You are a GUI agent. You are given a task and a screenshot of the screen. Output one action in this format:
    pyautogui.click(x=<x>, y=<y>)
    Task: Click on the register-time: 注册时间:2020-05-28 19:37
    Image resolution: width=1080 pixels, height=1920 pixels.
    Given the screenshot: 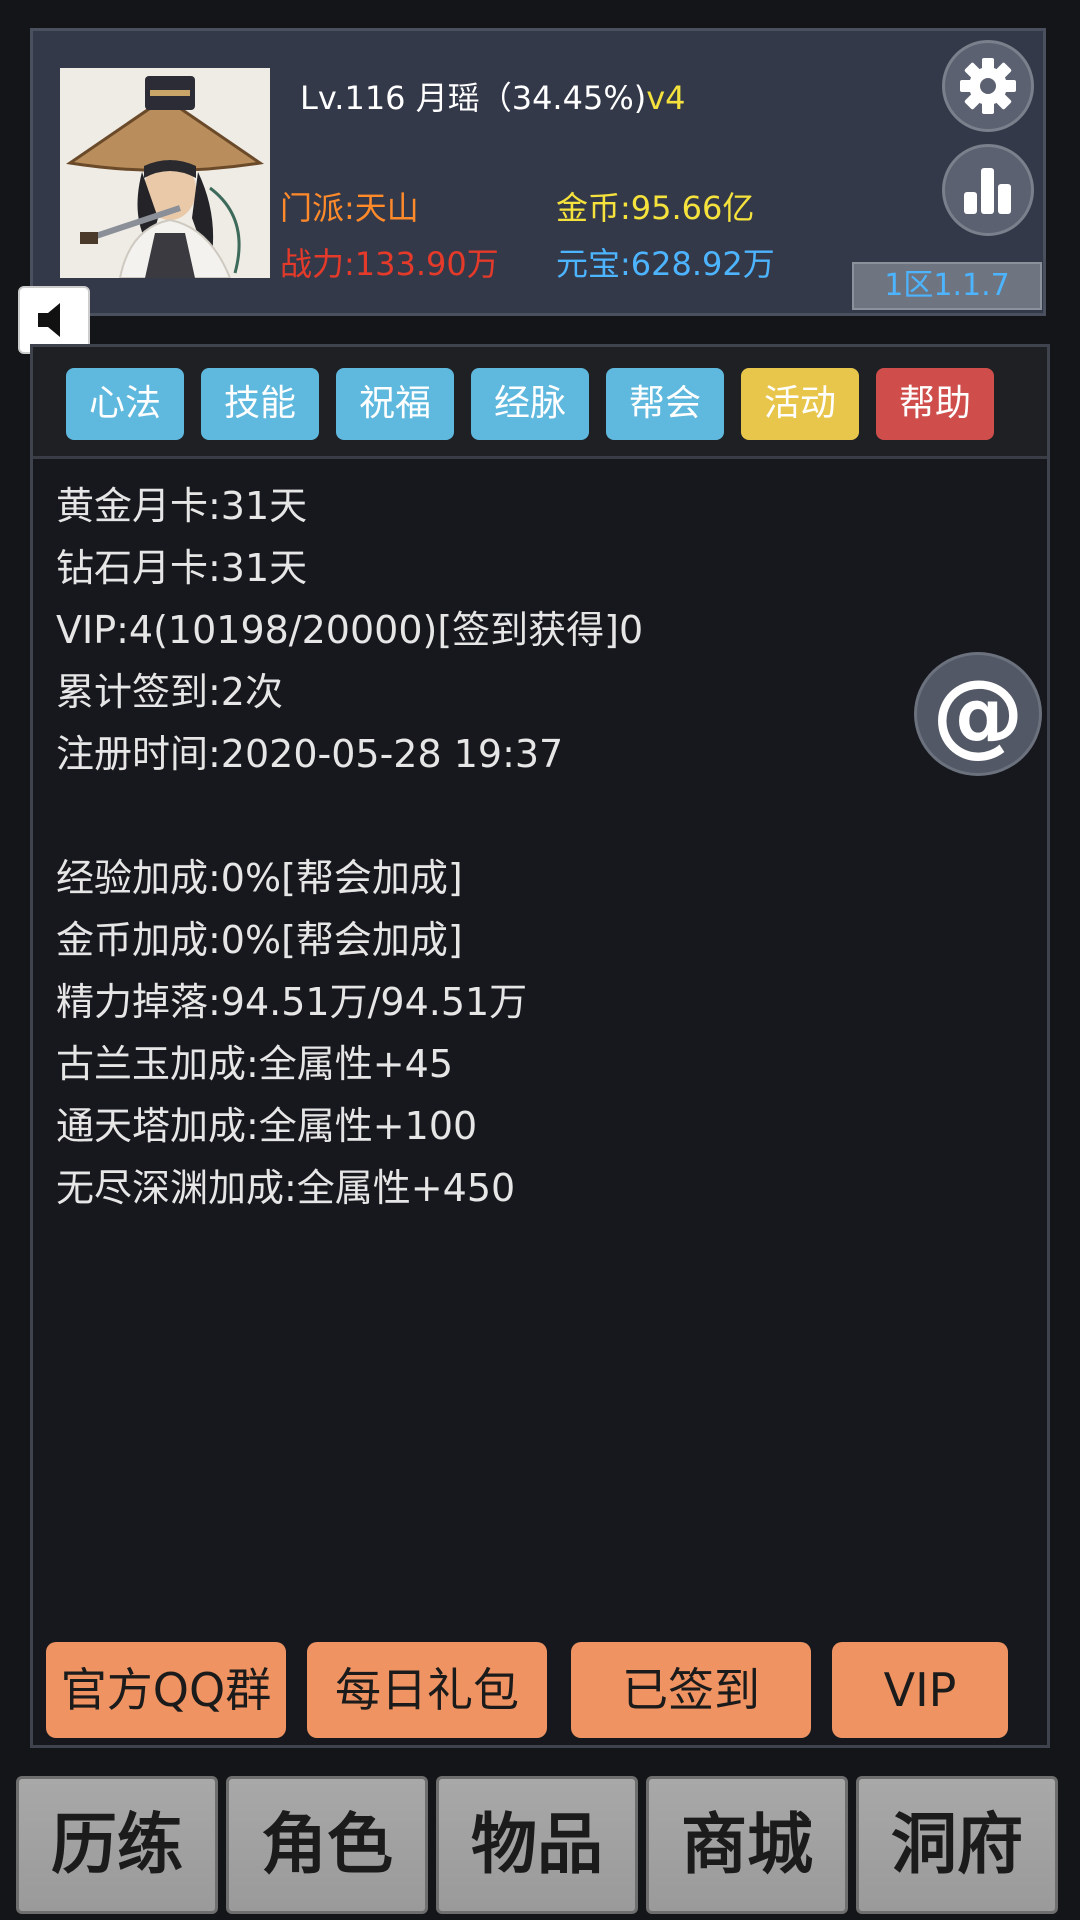 What is the action you would take?
    pyautogui.click(x=310, y=754)
    